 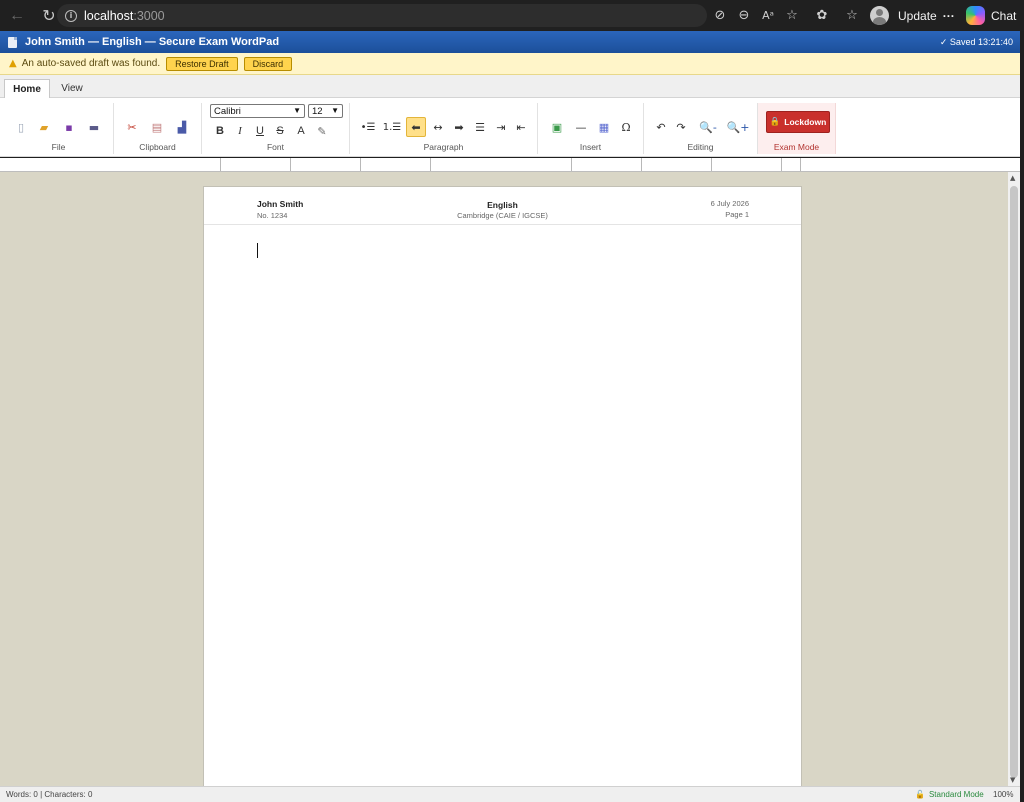 I want to click on exam-date: 6 July 2026, so click(x=729, y=203).